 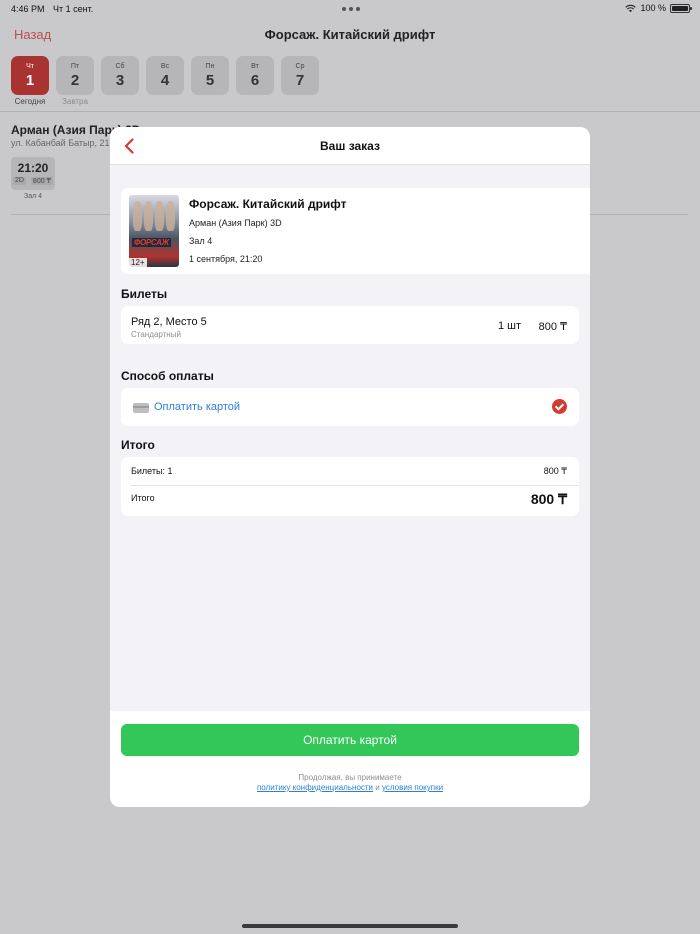 I want to click on day-chip: Сб 3, so click(x=120, y=75).